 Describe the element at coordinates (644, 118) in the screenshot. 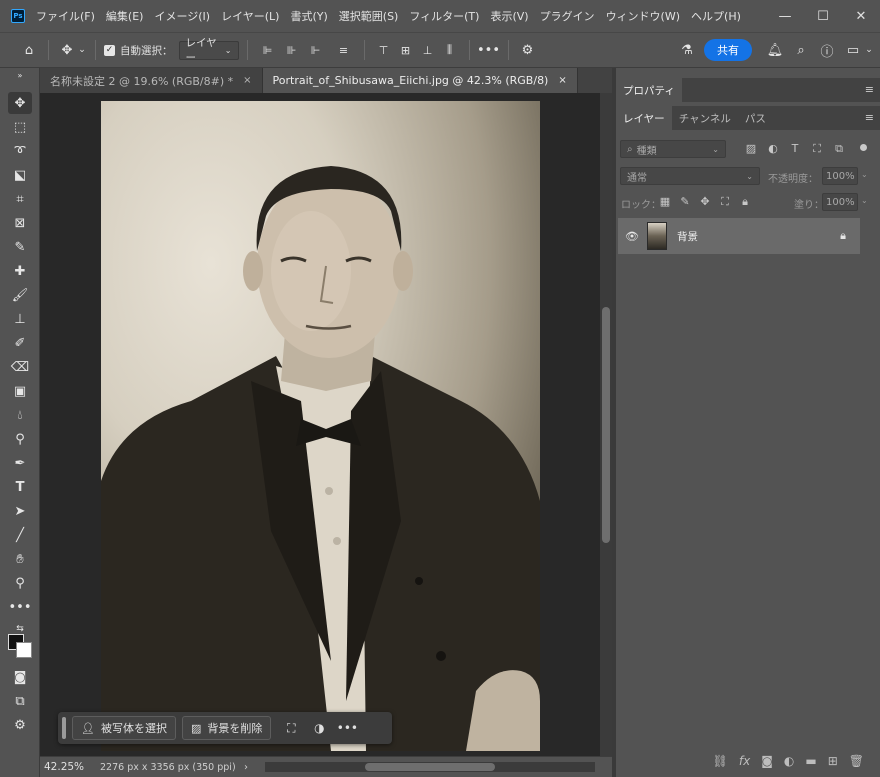

I see `tab-layers: レイヤー` at that location.